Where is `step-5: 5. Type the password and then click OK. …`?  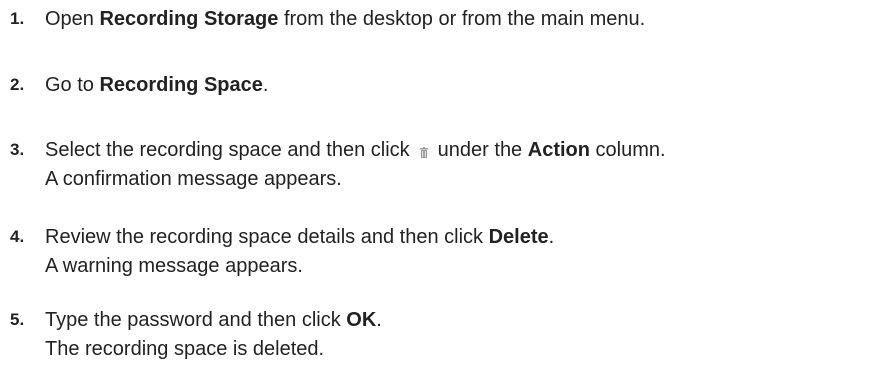
step-5: 5. Type the password and then click OK. … is located at coordinates (196, 335).